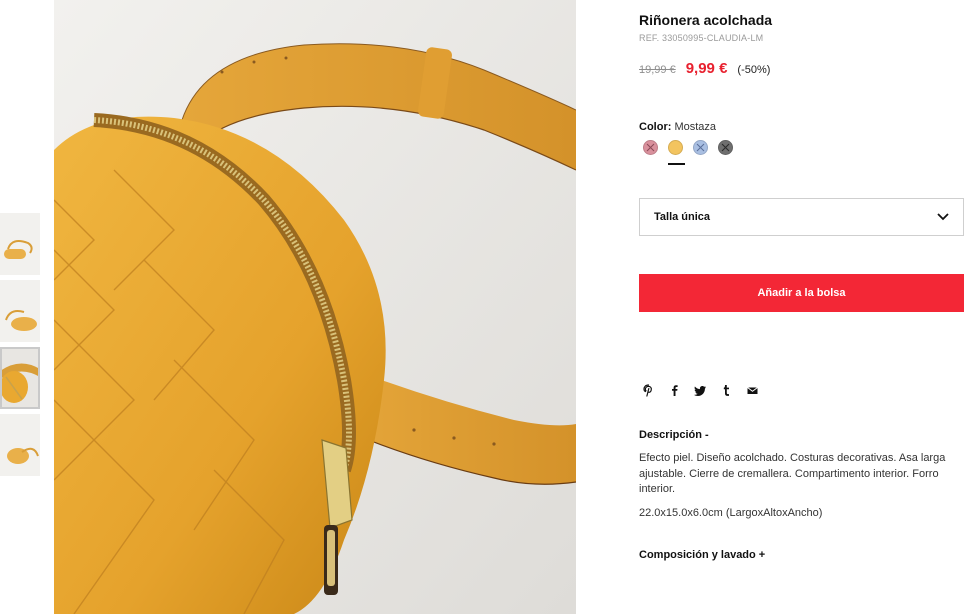  What do you see at coordinates (700, 147) in the screenshot?
I see `color-swatch-light-blue` at bounding box center [700, 147].